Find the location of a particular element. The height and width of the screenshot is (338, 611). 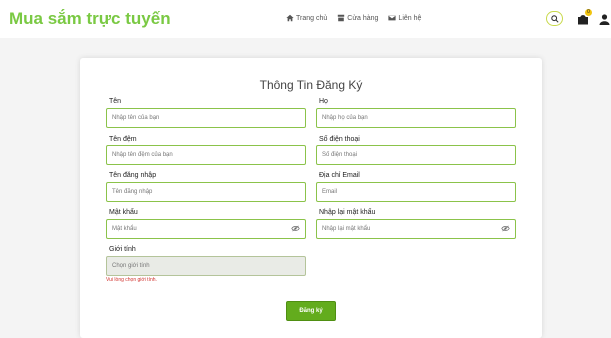

nav-item-label: Liên hệ is located at coordinates (410, 18).